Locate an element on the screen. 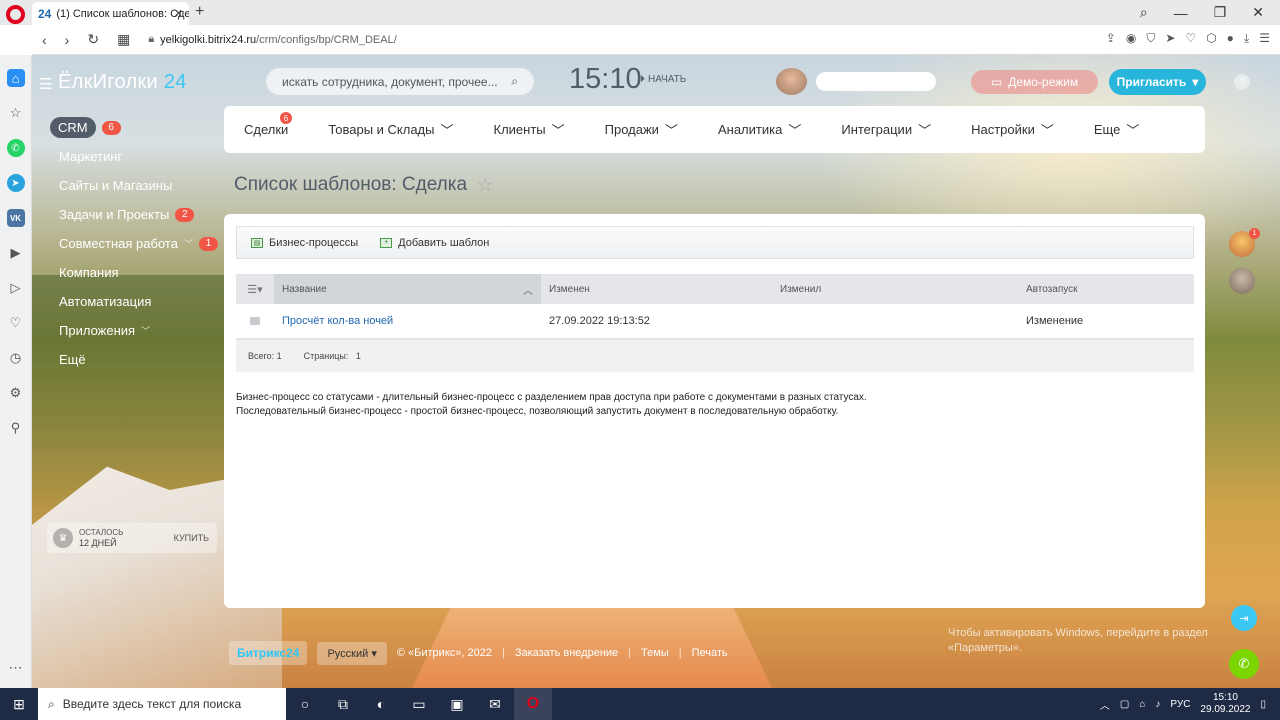 Image resolution: width=1280 pixels, height=720 pixels. demo-mode-button: ▭ Демо-режим is located at coordinates (1034, 82).